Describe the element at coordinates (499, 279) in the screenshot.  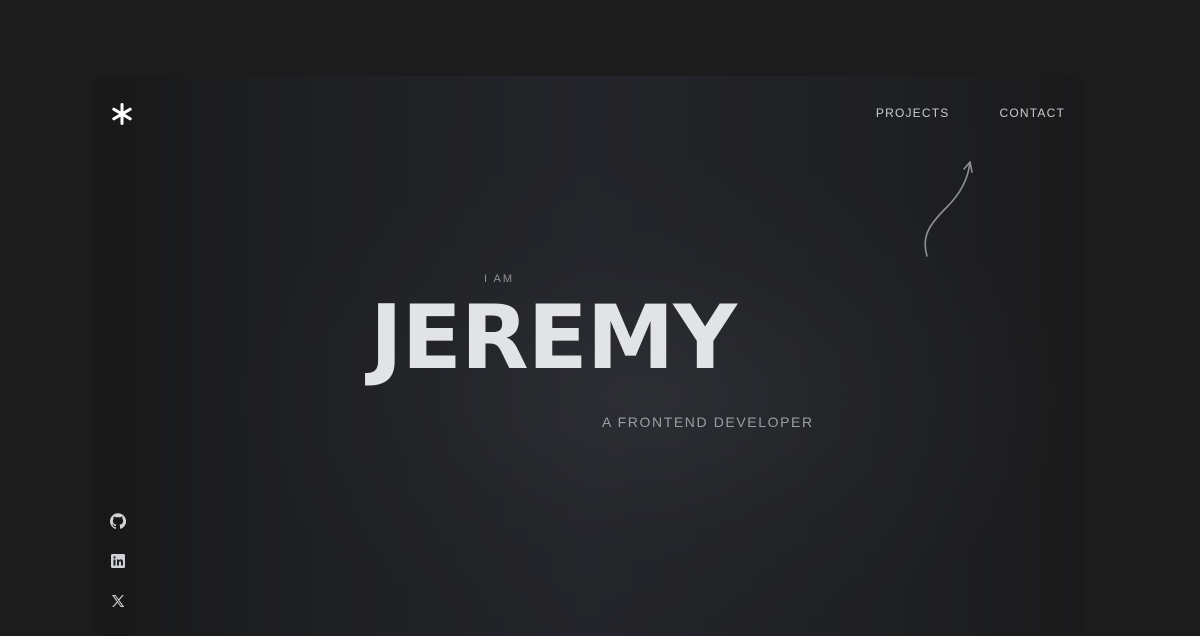
I see `hero-pretitle: I AM` at that location.